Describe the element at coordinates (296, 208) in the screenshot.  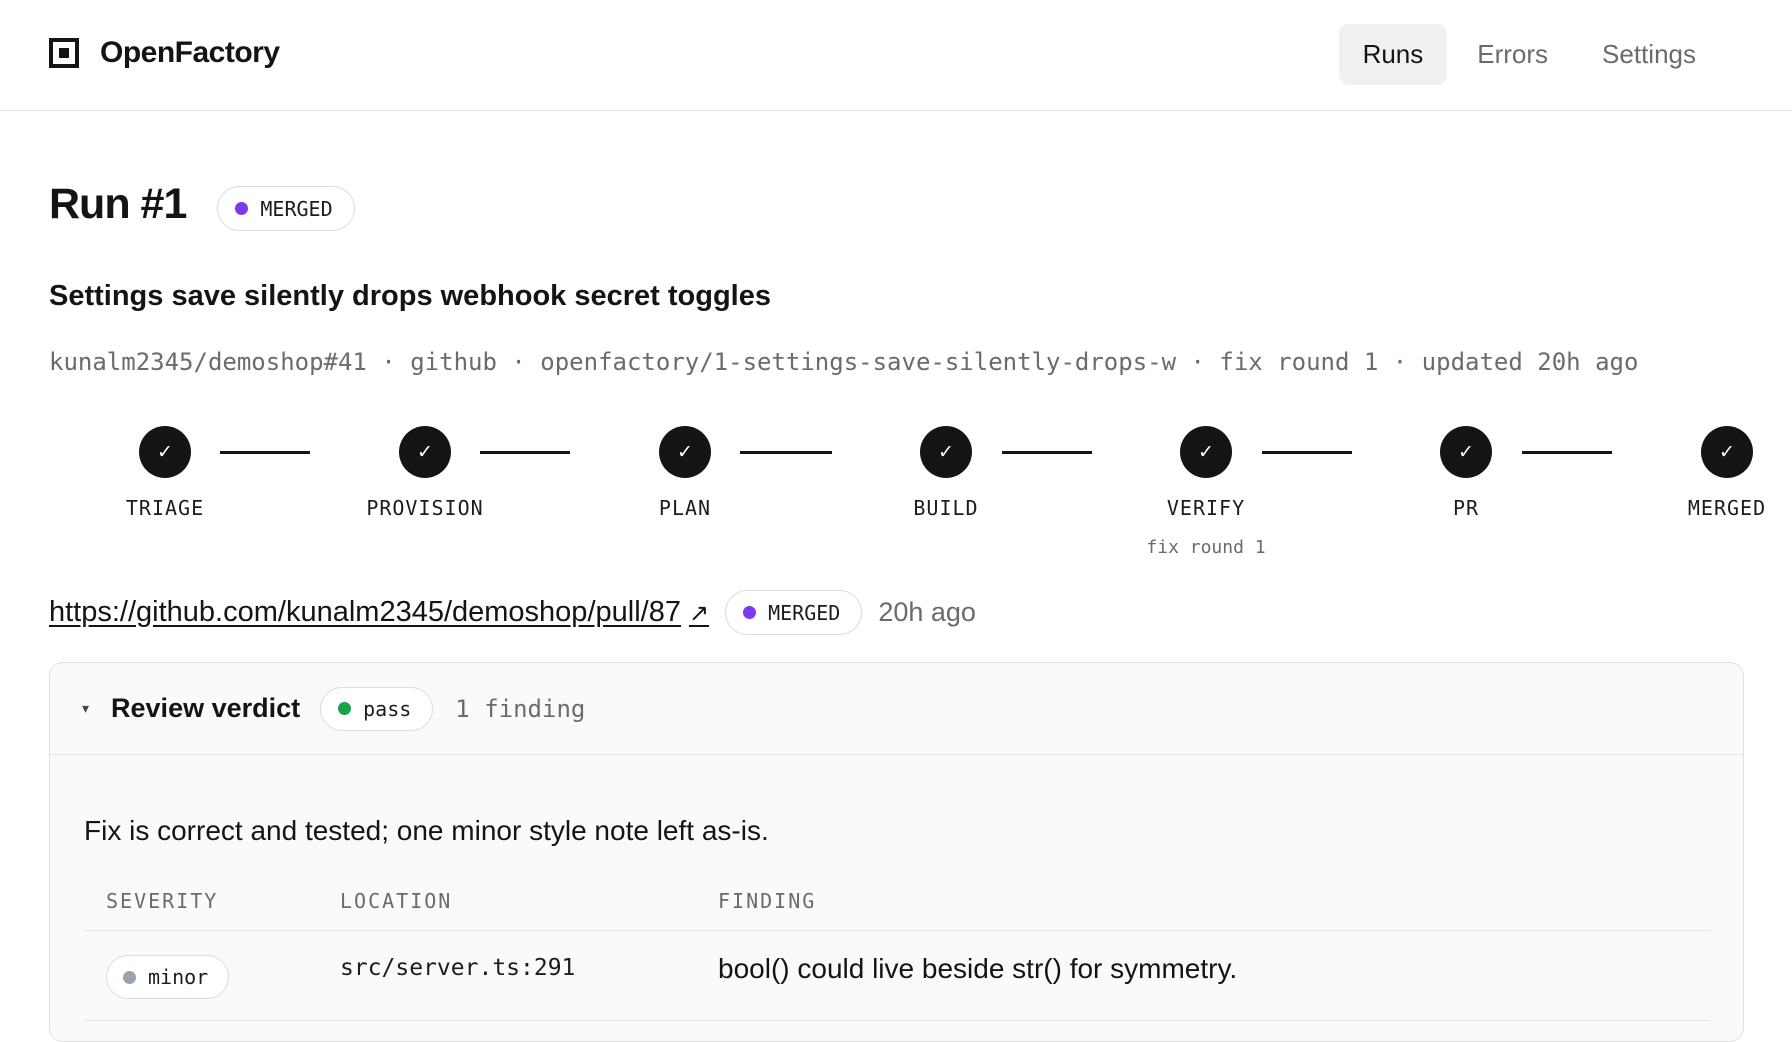
I see `run-status-label: MERGED` at that location.